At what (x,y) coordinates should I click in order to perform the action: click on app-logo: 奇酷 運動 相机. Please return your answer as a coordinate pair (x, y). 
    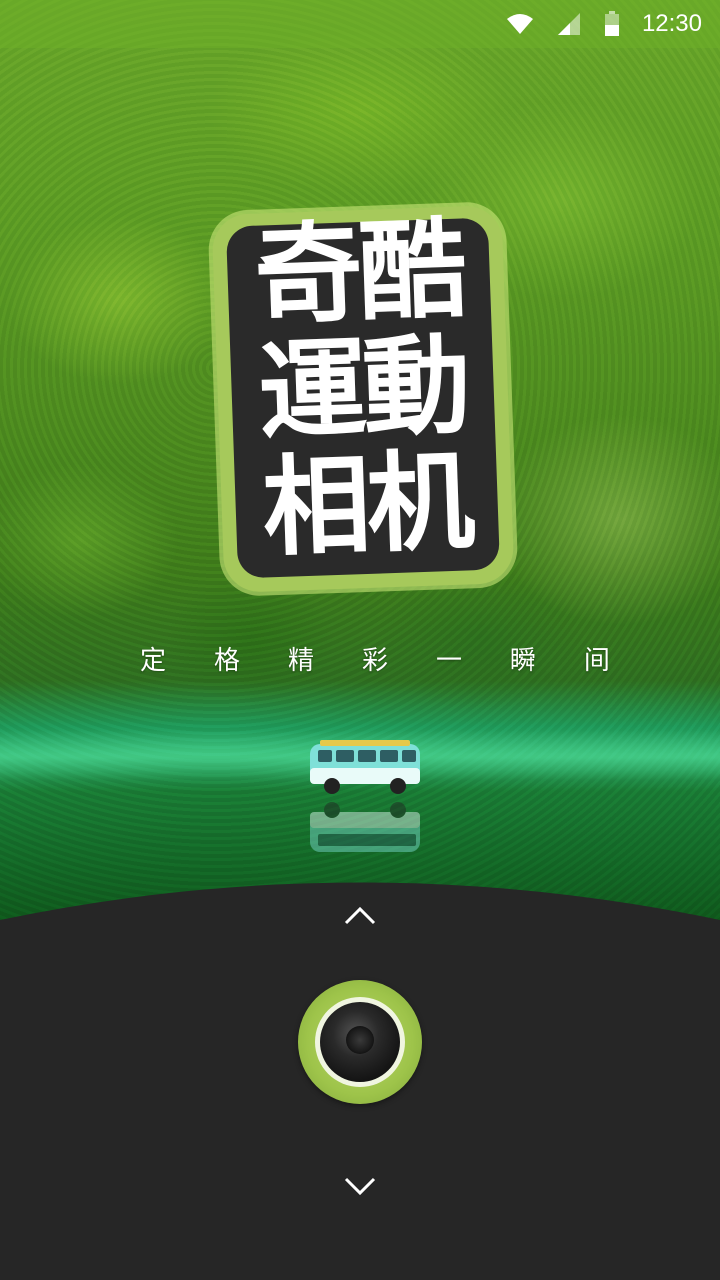
    Looking at the image, I should click on (363, 399).